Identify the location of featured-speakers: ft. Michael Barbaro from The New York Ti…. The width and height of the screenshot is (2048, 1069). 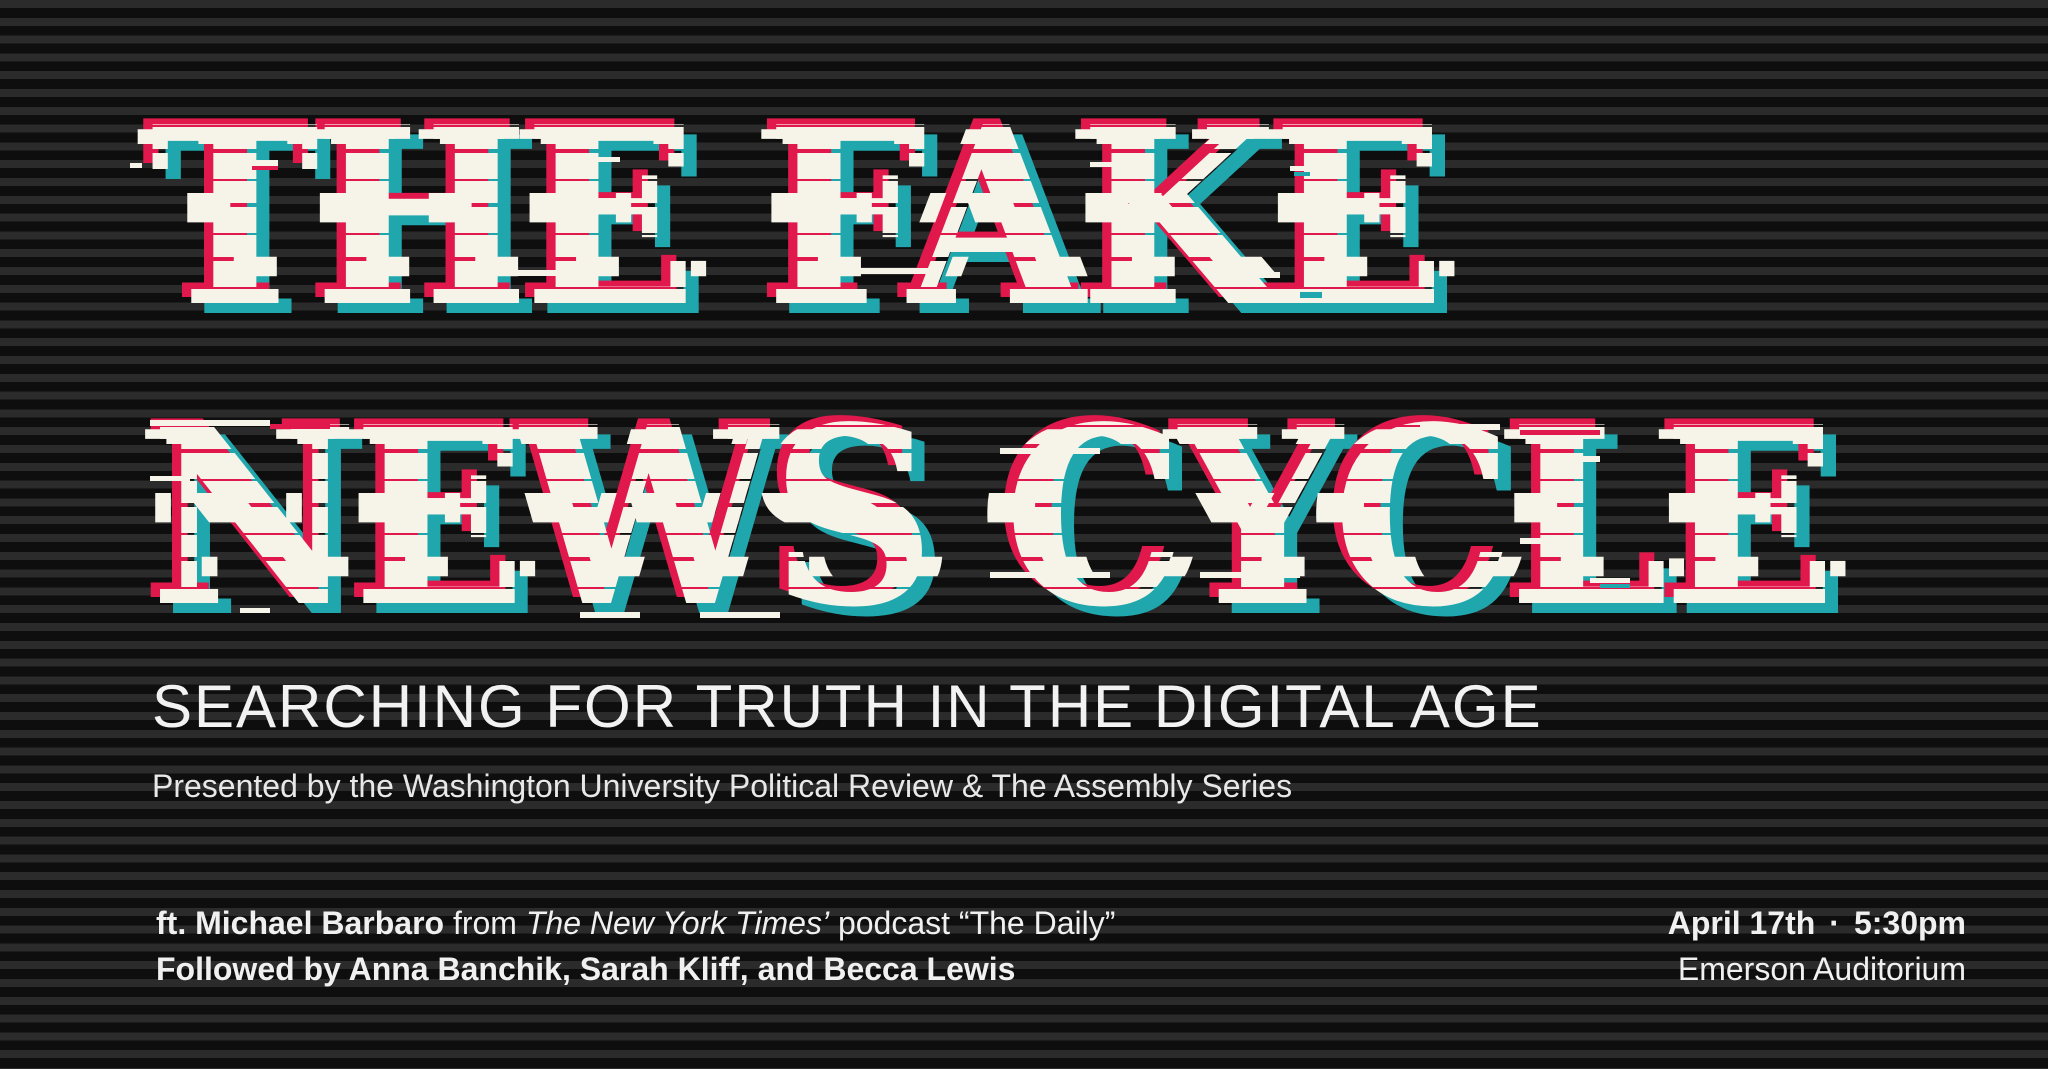
(635, 946).